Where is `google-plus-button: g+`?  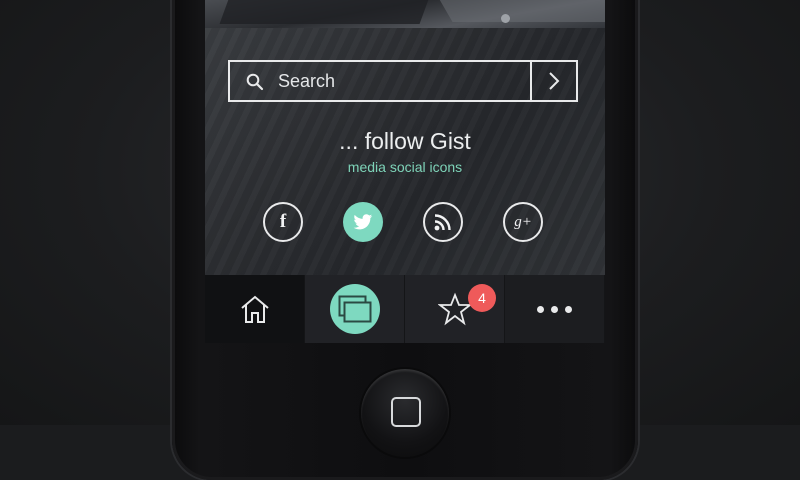 google-plus-button: g+ is located at coordinates (523, 222).